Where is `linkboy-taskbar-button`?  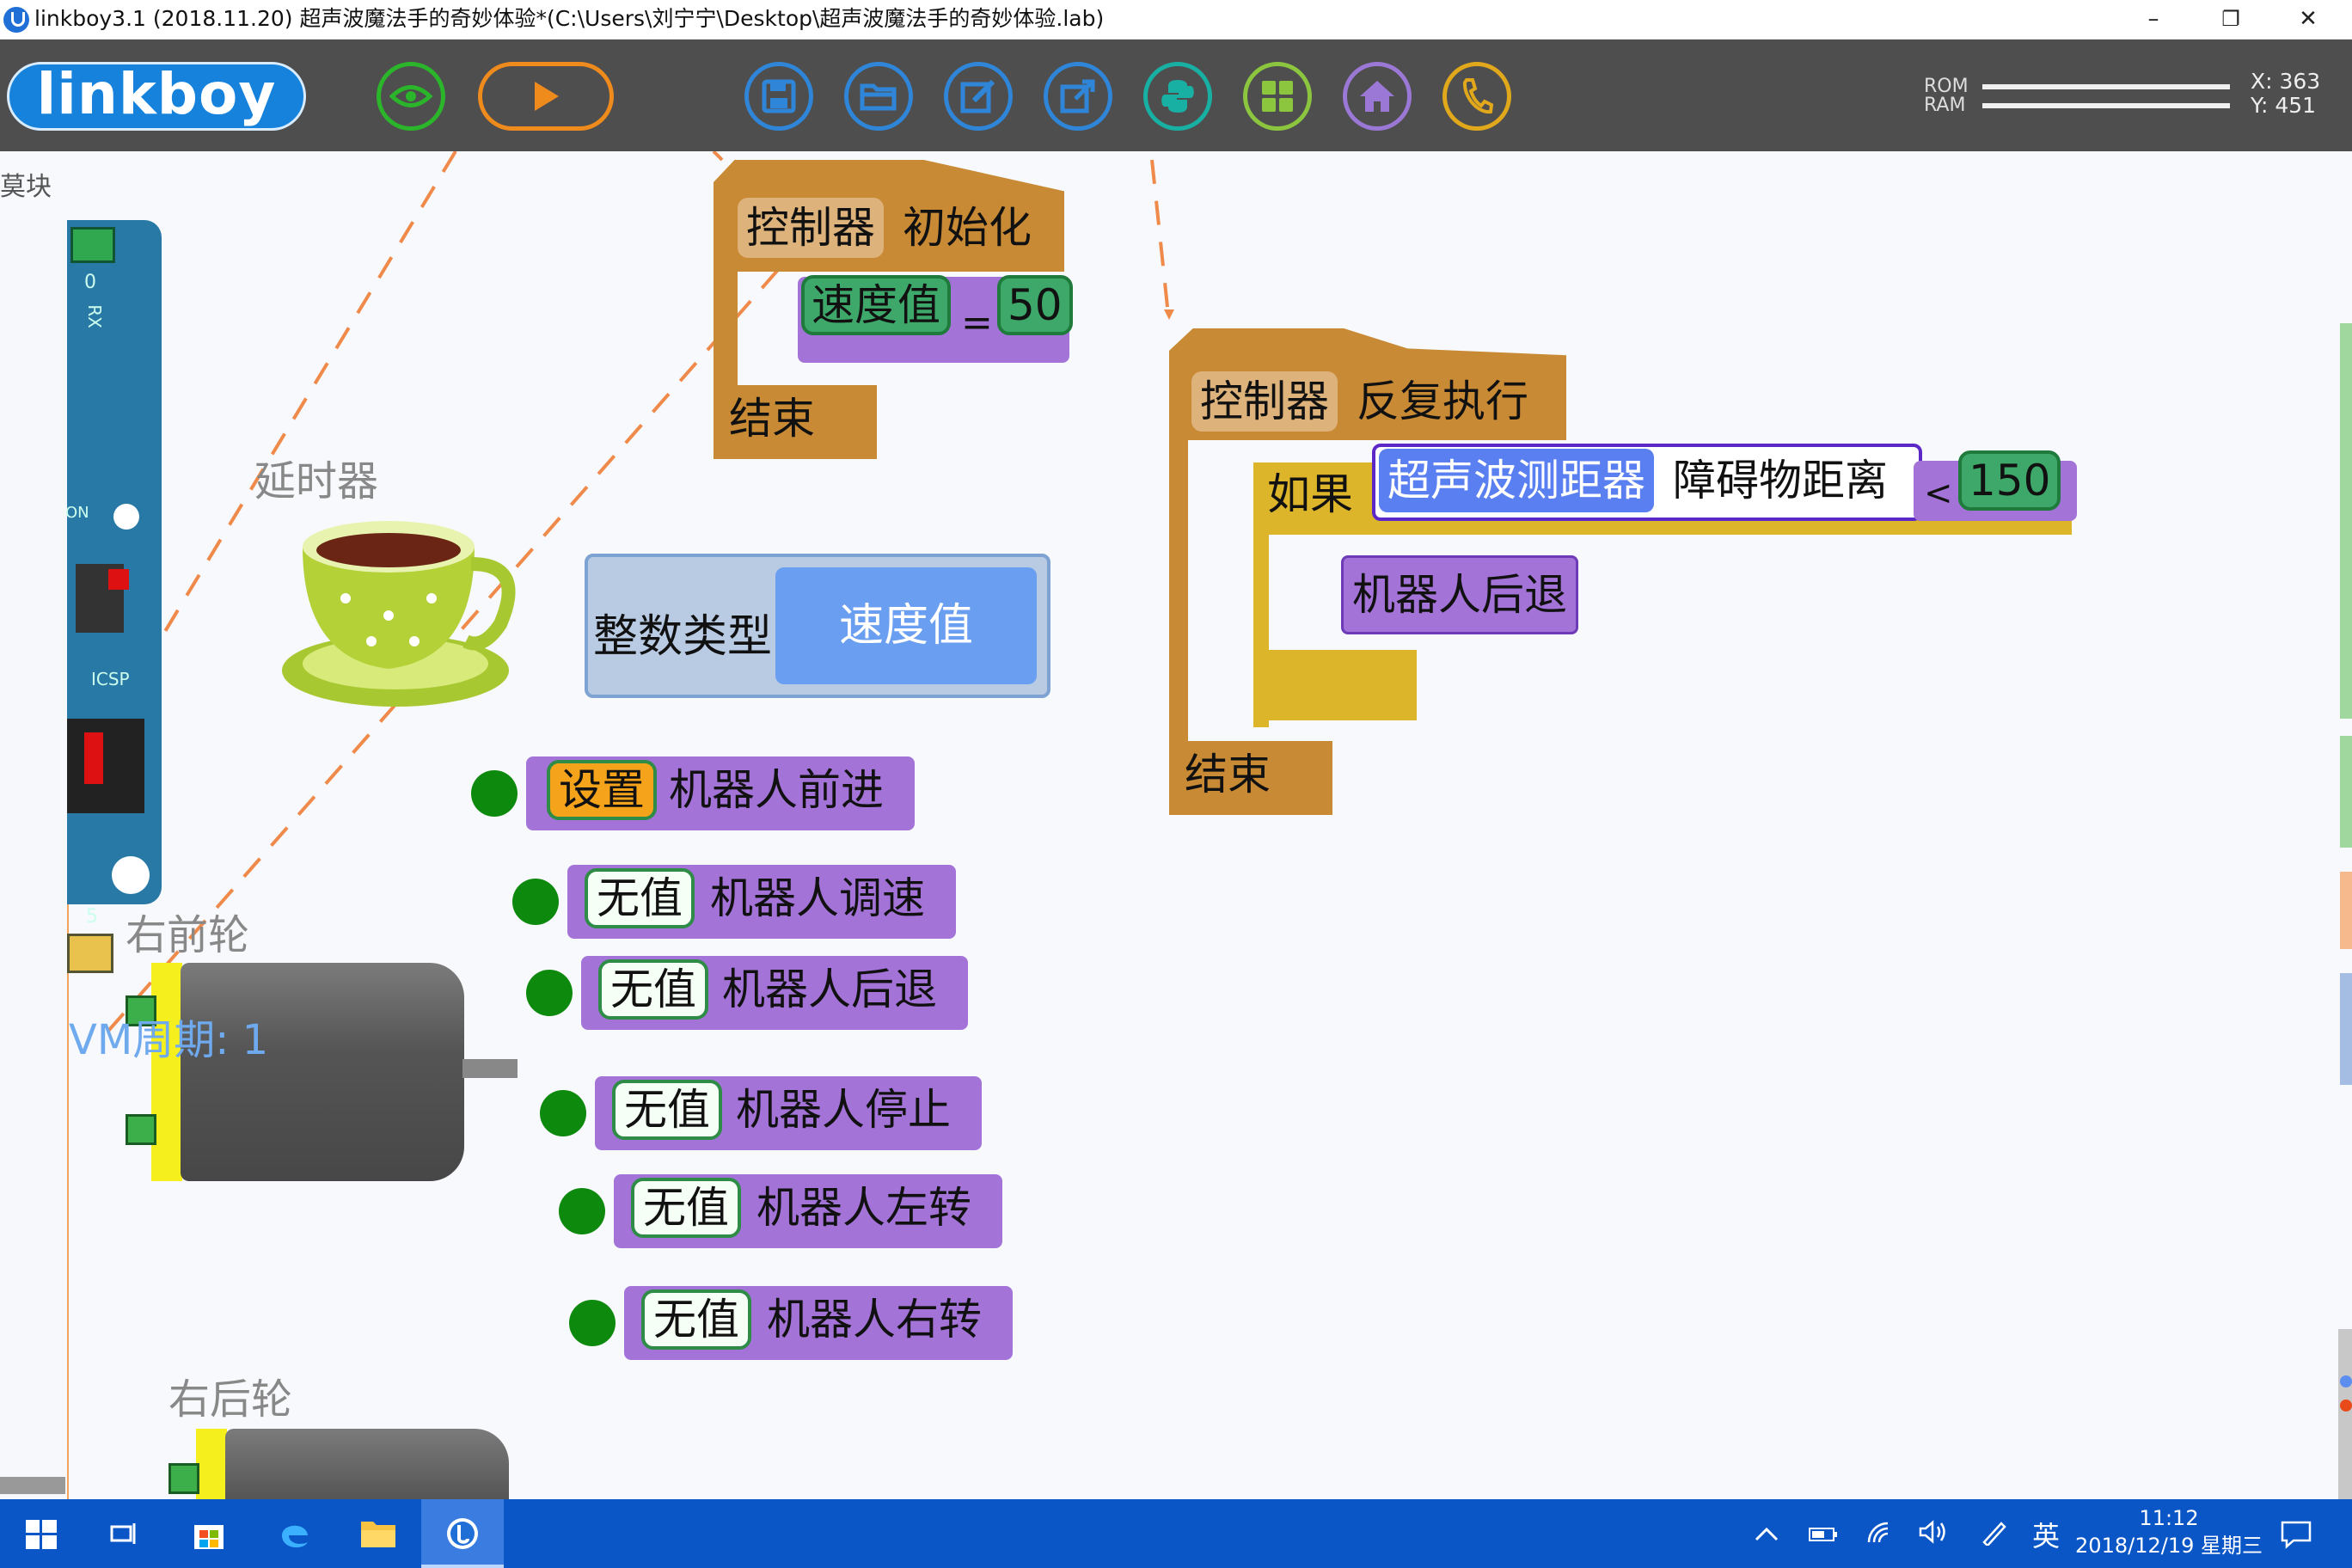
linkboy-taskbar-button is located at coordinates (462, 1533).